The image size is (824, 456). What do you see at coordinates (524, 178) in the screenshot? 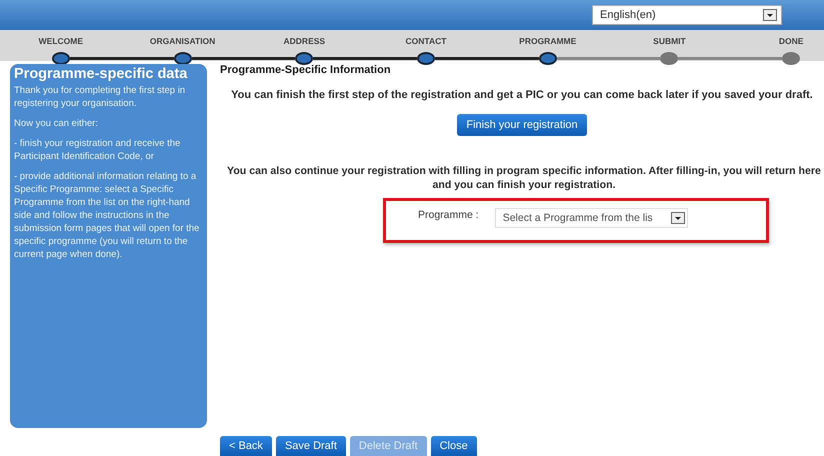
I see `continue-text: You can also continue your registration with filling in program specific information. After filling-in, you will return here and you can finish your registration.` at bounding box center [524, 178].